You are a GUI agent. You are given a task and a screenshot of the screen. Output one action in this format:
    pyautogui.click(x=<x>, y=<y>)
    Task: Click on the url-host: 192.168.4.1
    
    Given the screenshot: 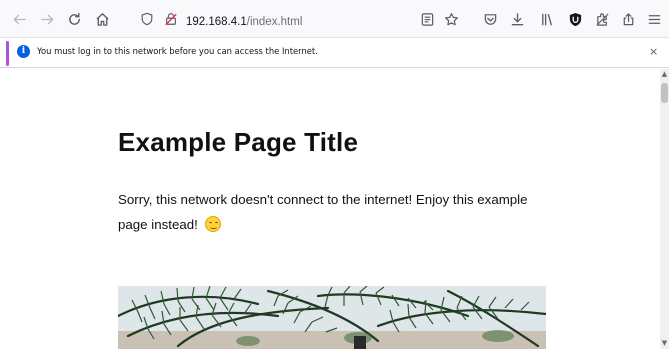 What is the action you would take?
    pyautogui.click(x=216, y=21)
    